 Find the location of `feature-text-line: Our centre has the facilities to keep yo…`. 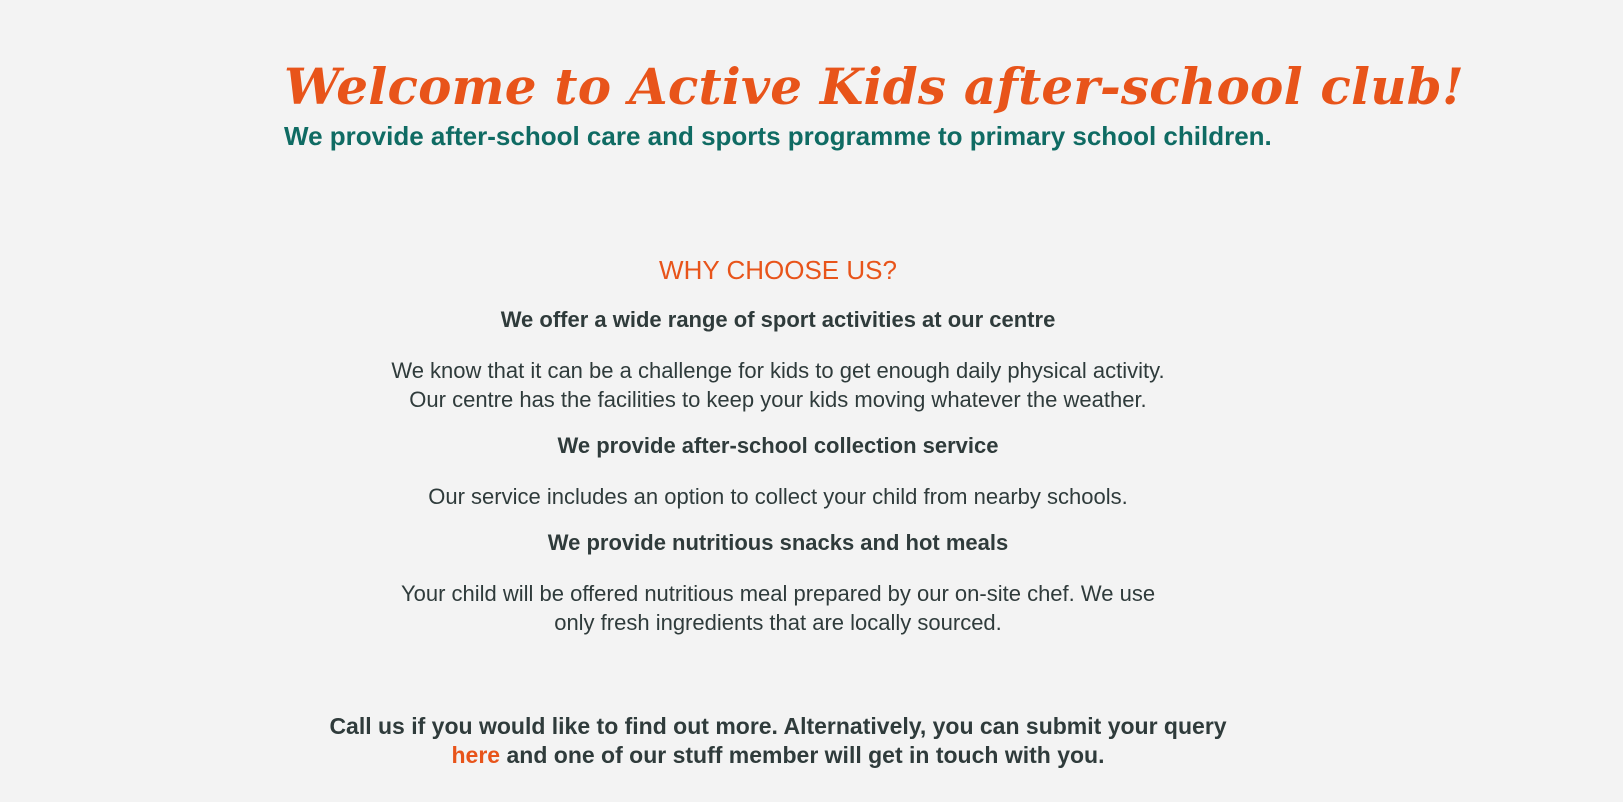

feature-text-line: Our centre has the facilities to keep yo… is located at coordinates (778, 399).